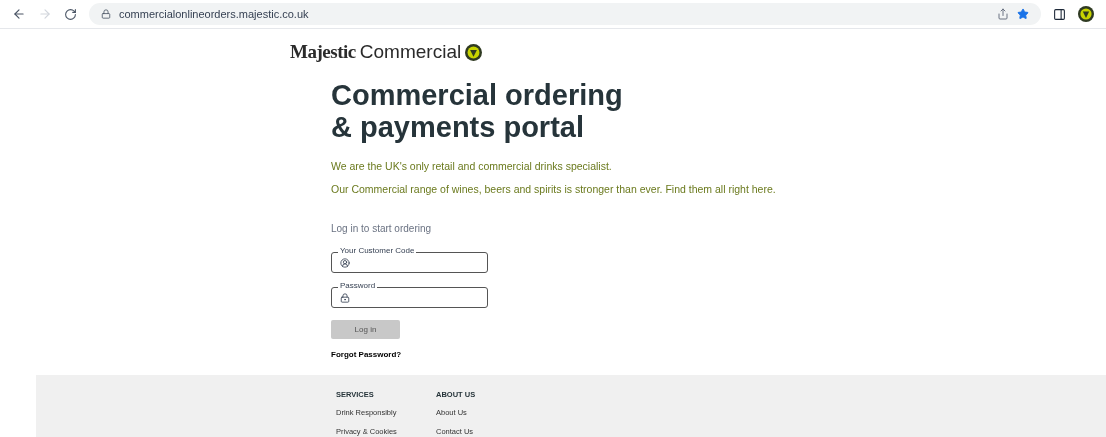  I want to click on login-prompt: Log in to start ordering, so click(382, 229).